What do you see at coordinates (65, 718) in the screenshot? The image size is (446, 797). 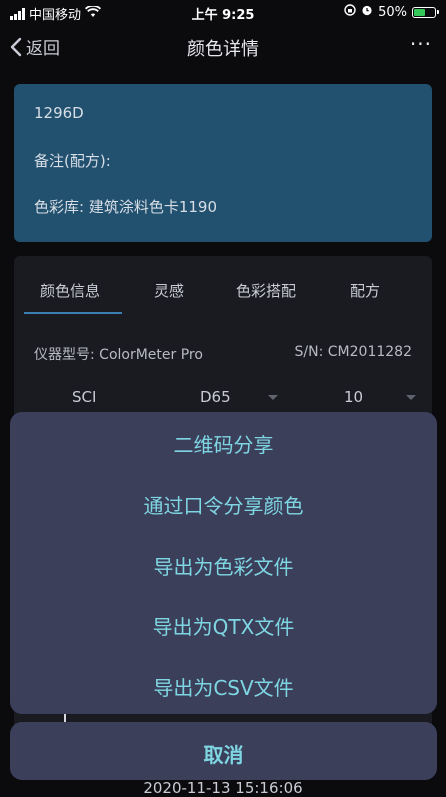 I see `background-divider` at bounding box center [65, 718].